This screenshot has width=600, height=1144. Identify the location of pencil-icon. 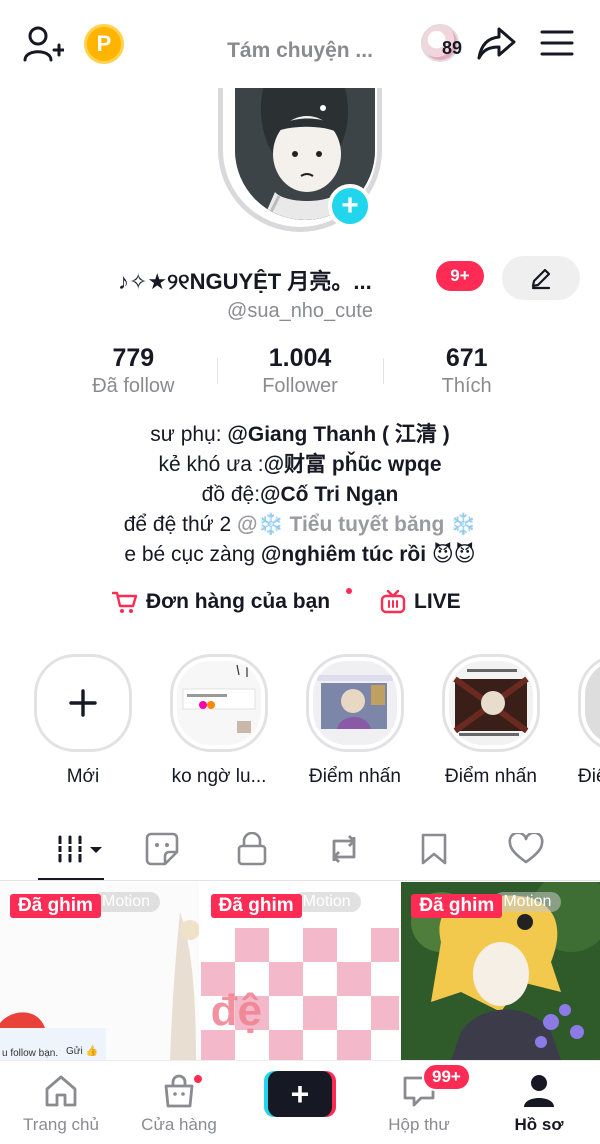
(541, 279).